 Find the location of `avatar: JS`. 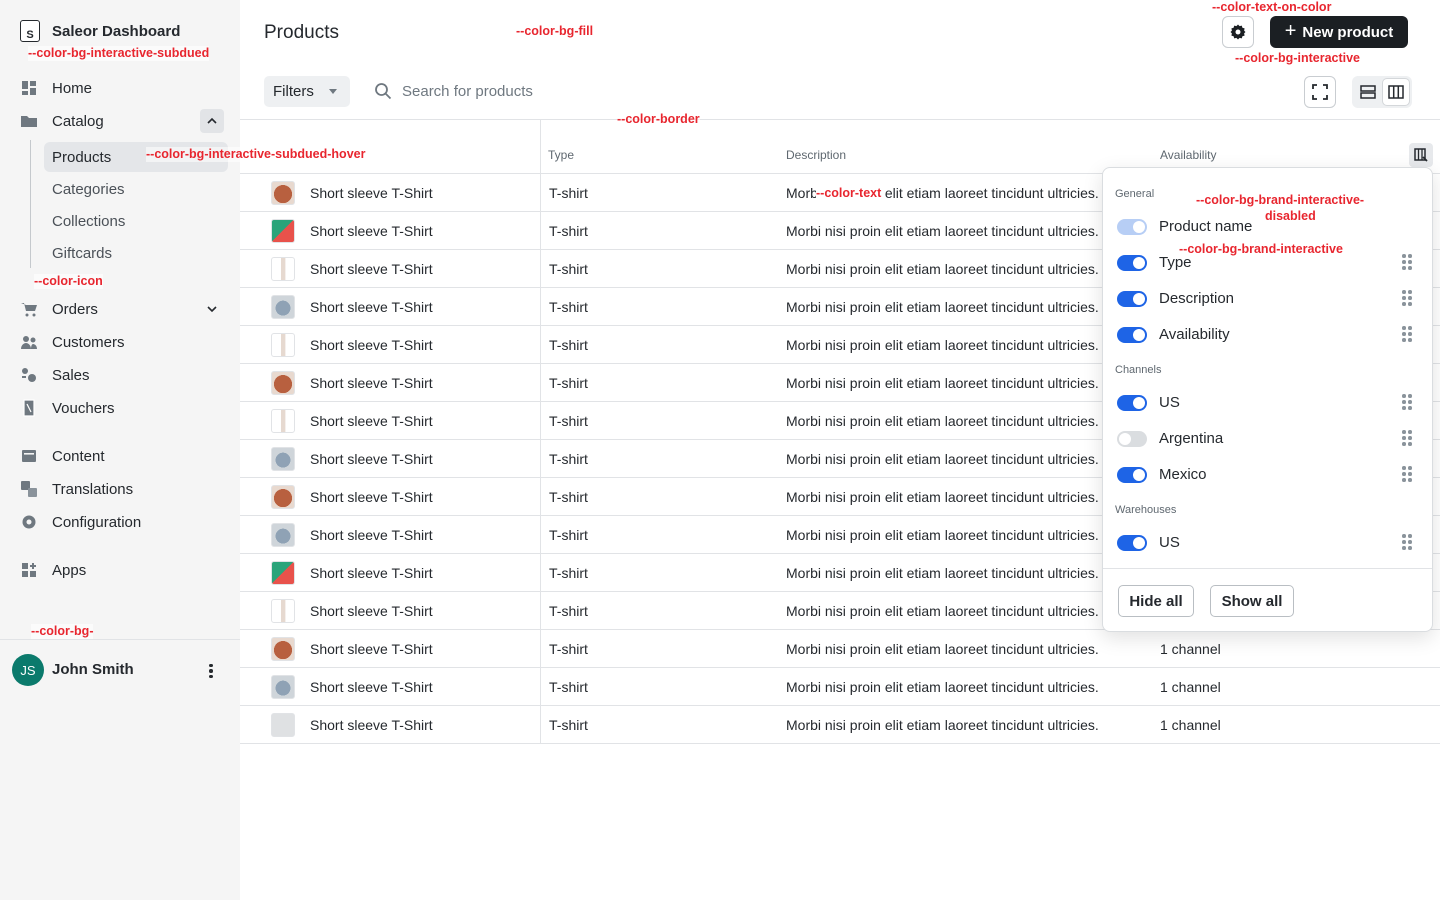

avatar: JS is located at coordinates (28, 670).